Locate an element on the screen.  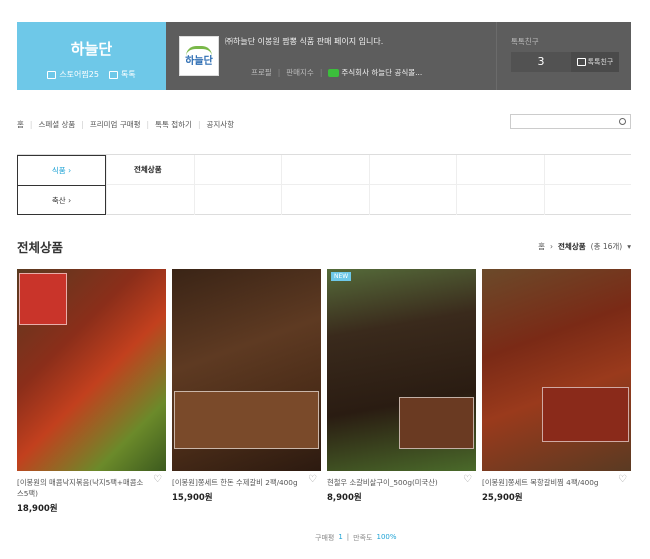
new-badge: NEW is located at coordinates (341, 276).